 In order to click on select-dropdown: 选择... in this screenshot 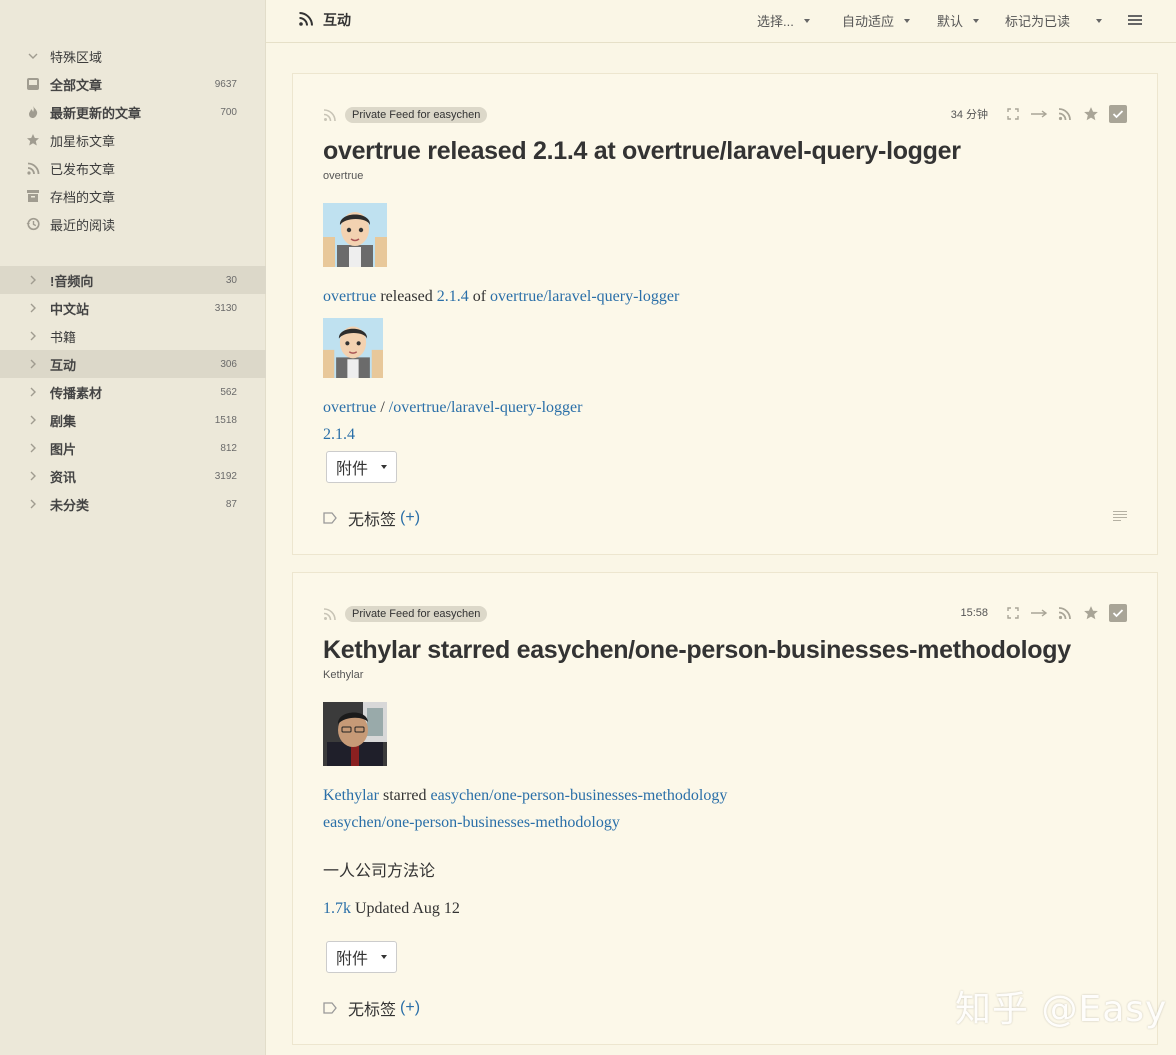, I will do `click(783, 20)`.